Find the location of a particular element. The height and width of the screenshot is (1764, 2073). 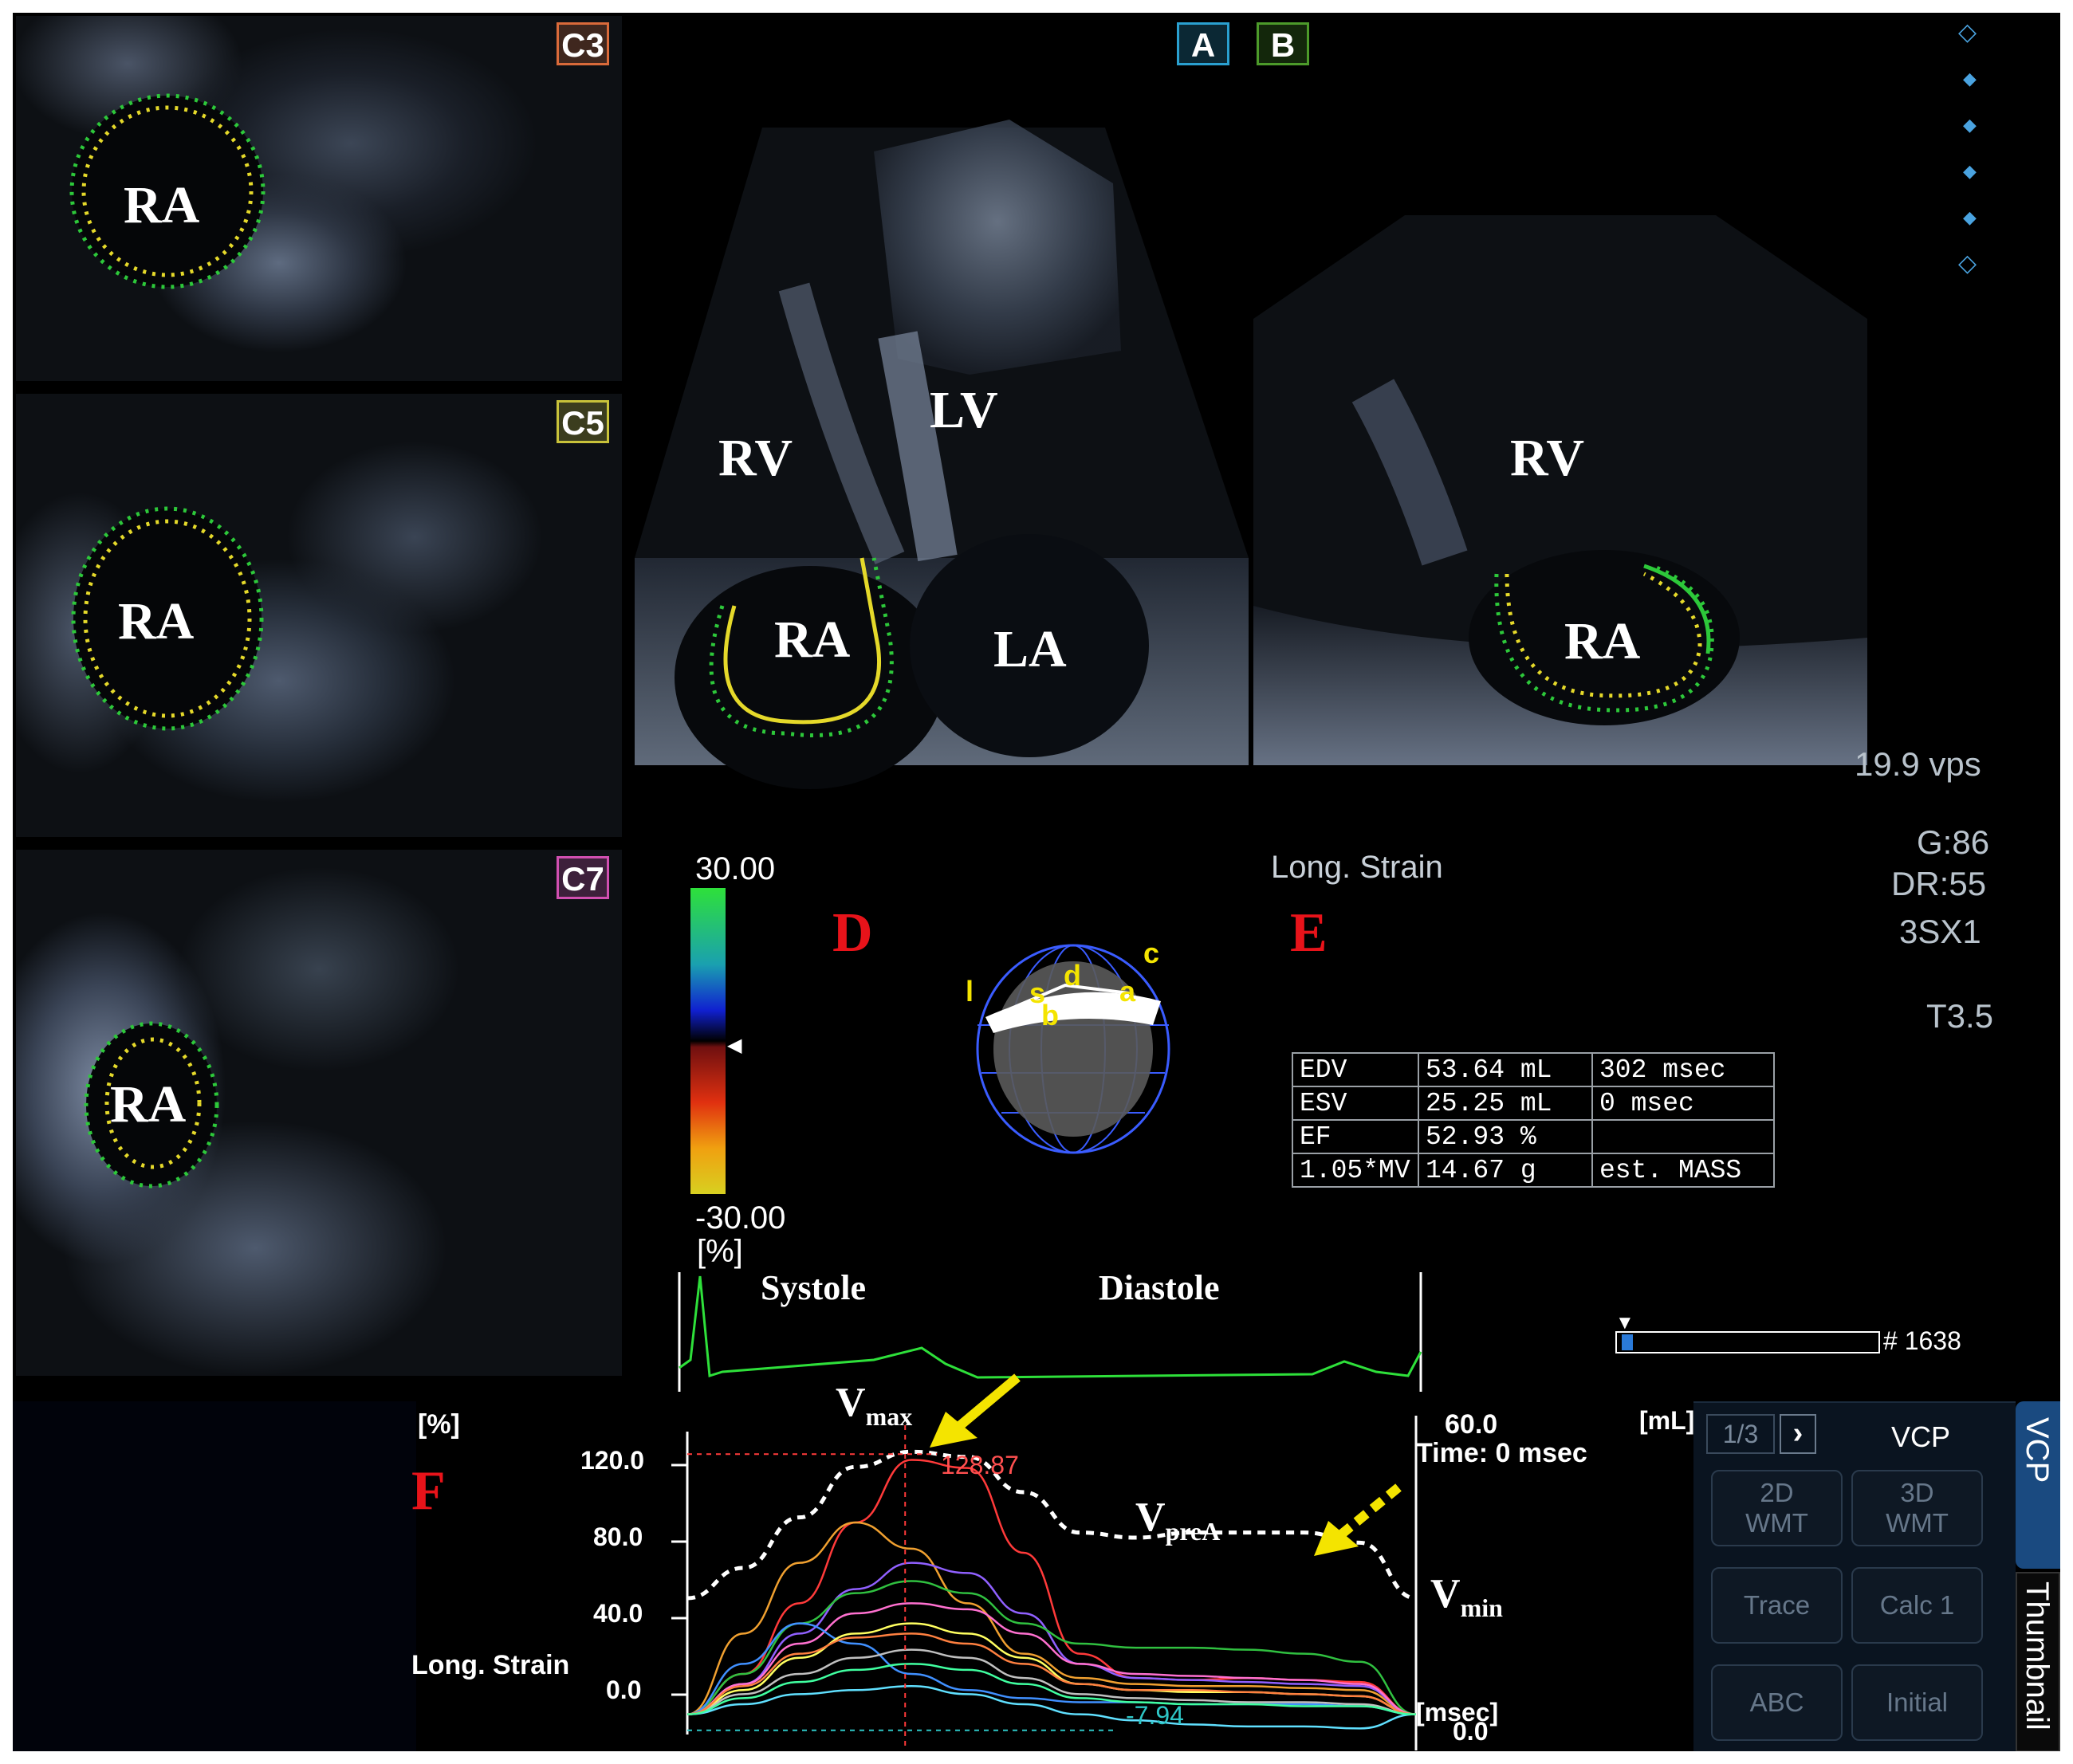

measurement-cell: 52.93 % is located at coordinates (1505, 1137).